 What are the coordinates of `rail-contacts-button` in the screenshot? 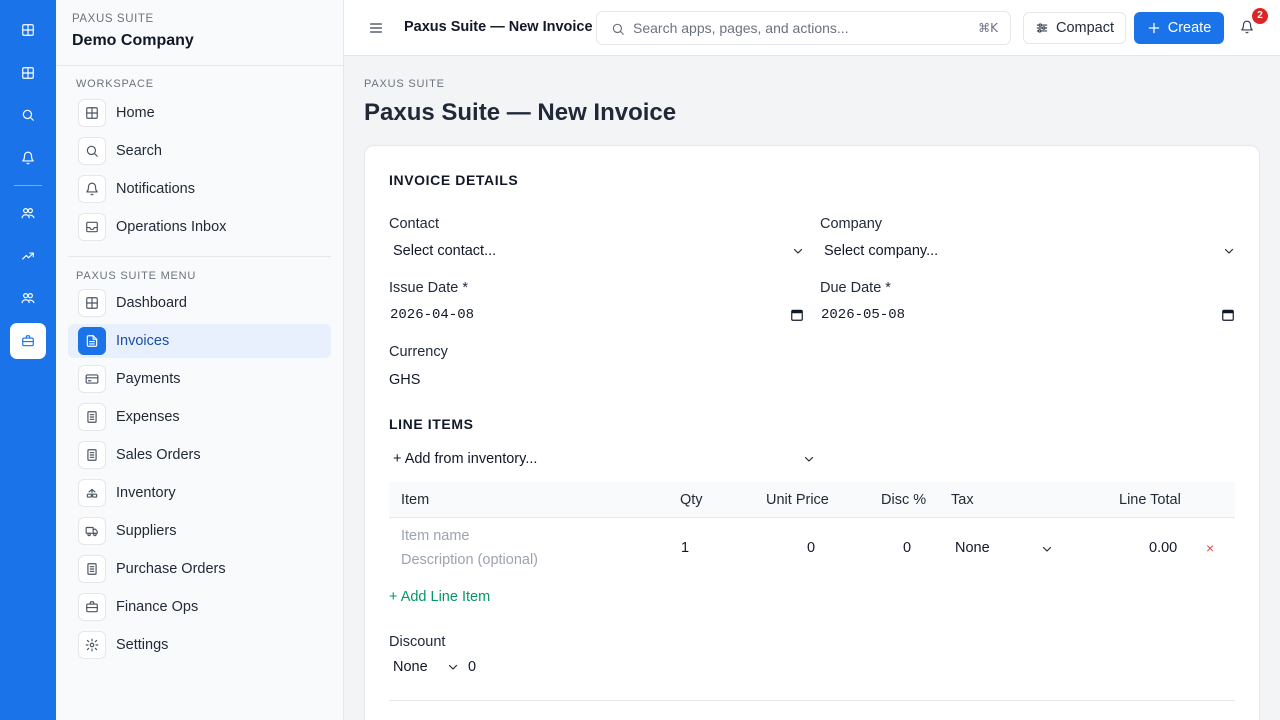 It's located at (28, 213).